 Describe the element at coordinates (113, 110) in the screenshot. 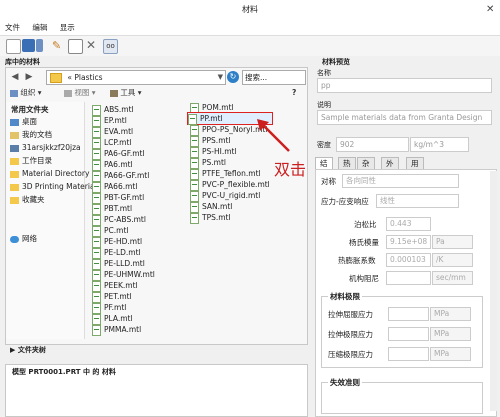

I see `file-item: ABS.mtl` at that location.